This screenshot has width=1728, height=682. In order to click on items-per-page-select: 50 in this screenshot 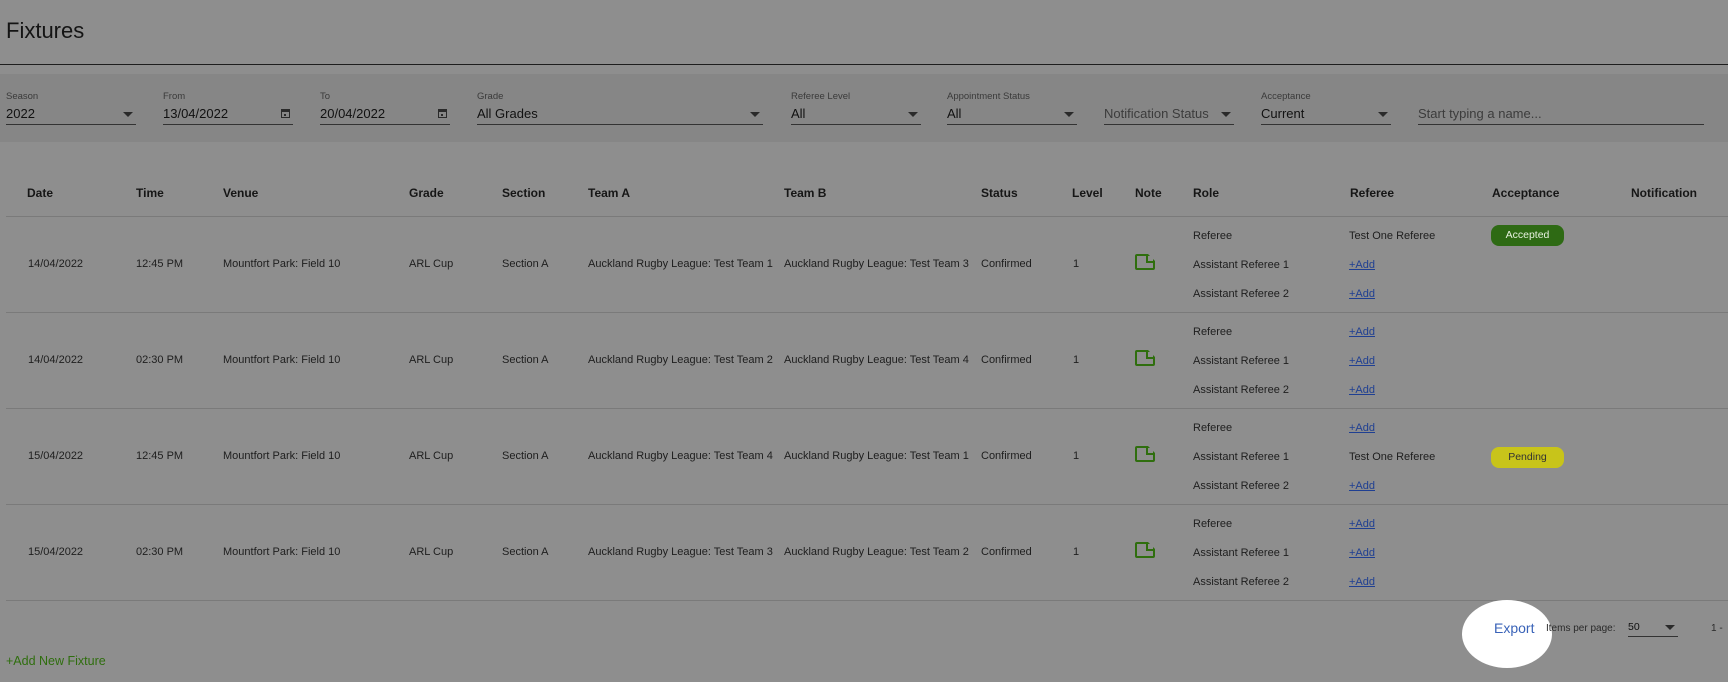, I will do `click(1653, 627)`.